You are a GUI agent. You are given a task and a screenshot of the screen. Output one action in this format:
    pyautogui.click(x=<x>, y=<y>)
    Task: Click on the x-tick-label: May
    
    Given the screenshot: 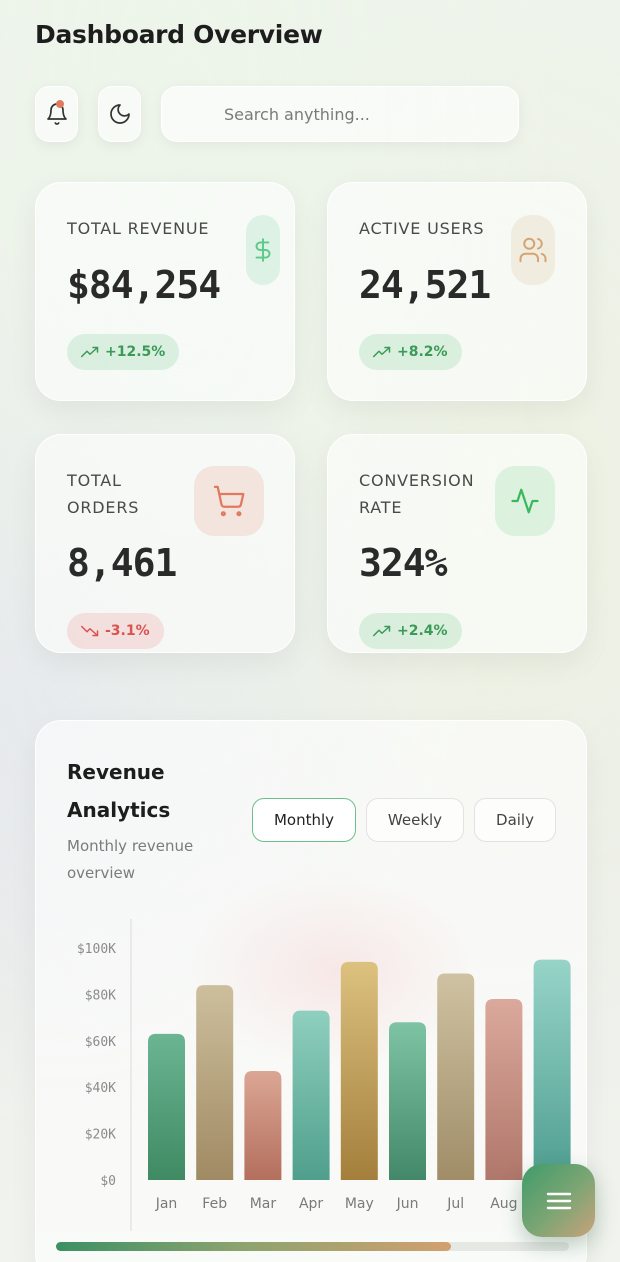 What is the action you would take?
    pyautogui.click(x=359, y=1204)
    